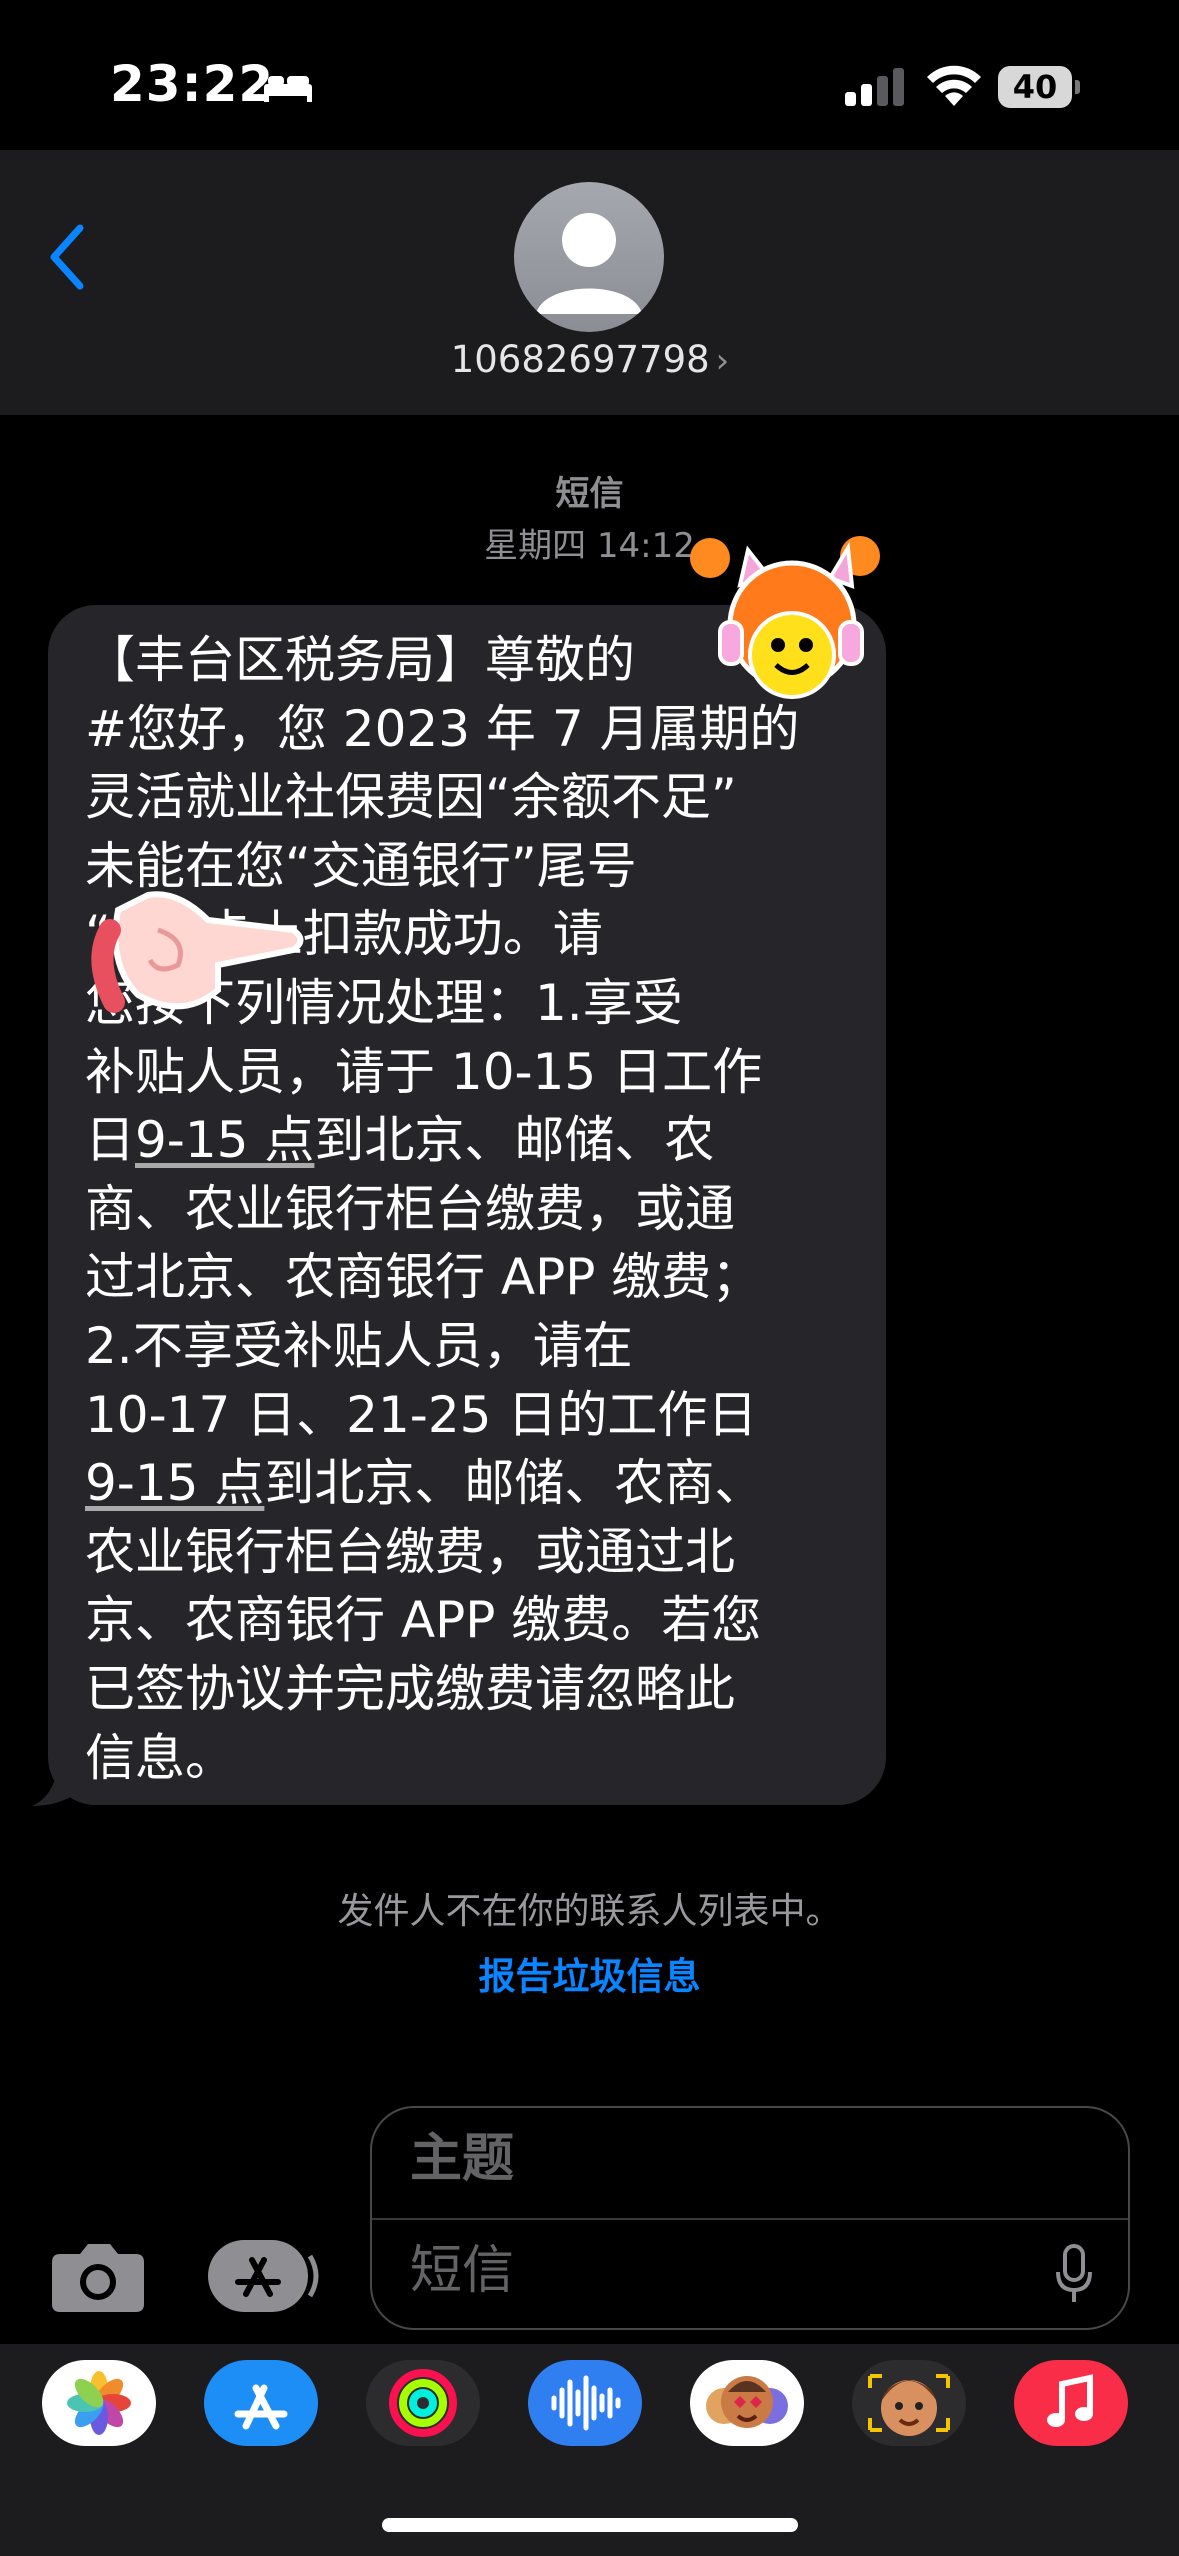 Image resolution: width=1179 pixels, height=2556 pixels. Describe the element at coordinates (61, 1773) in the screenshot. I see `bubble-tail` at that location.